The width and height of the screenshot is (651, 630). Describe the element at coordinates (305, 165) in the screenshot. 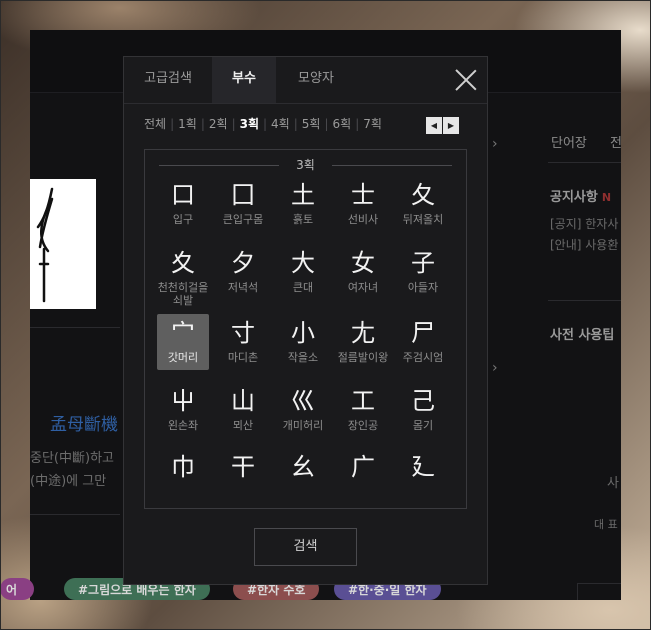

I see `stroke-group-label: 3획` at that location.